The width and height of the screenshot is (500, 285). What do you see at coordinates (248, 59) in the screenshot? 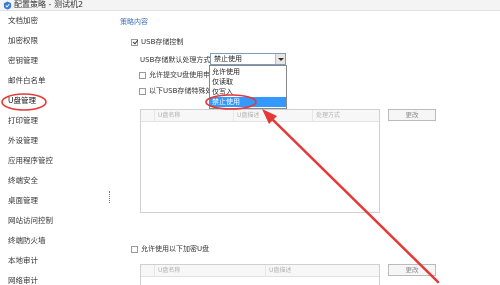
I see `default-mode-select: 禁止使用` at bounding box center [248, 59].